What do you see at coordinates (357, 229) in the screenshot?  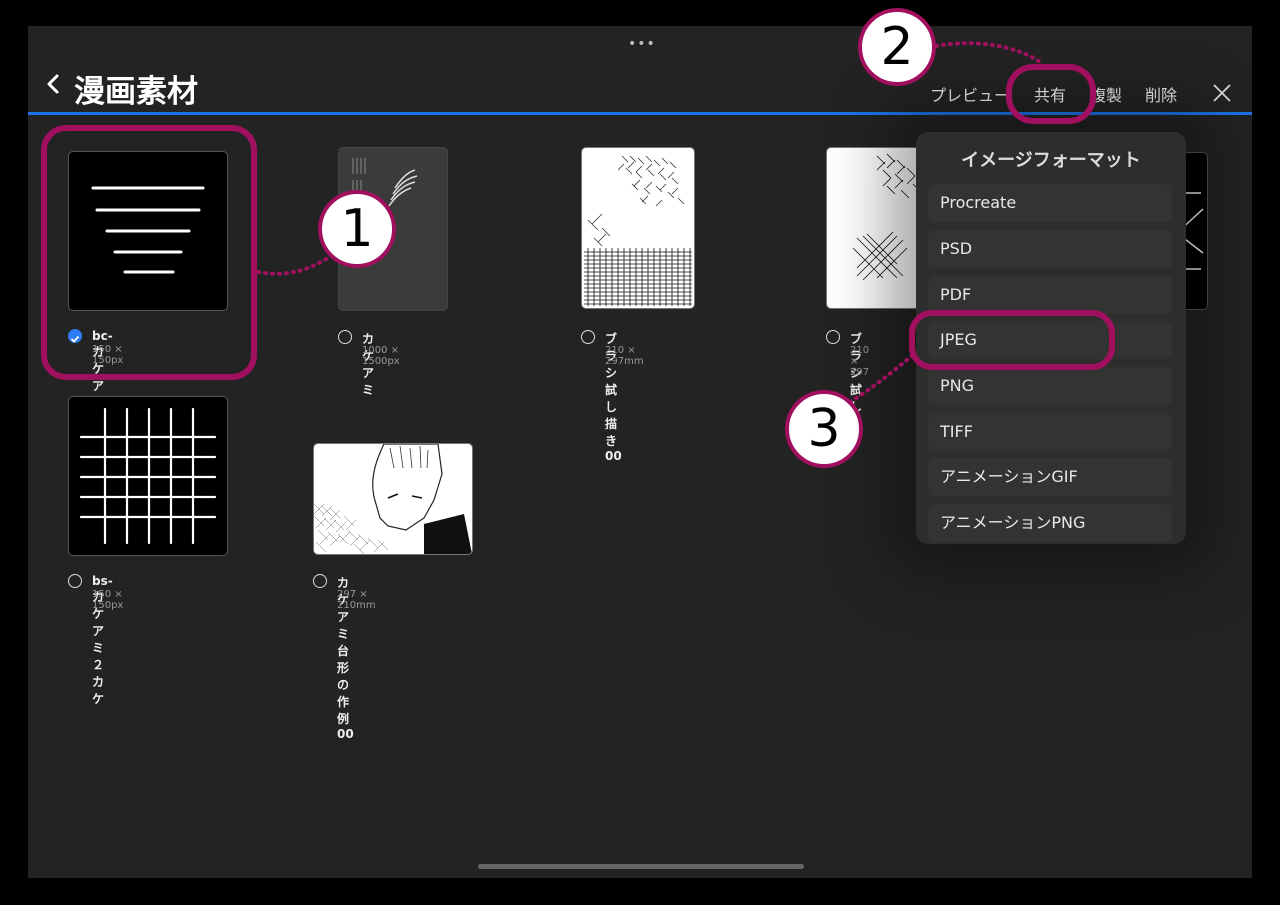 I see `step-badge-1: 1` at bounding box center [357, 229].